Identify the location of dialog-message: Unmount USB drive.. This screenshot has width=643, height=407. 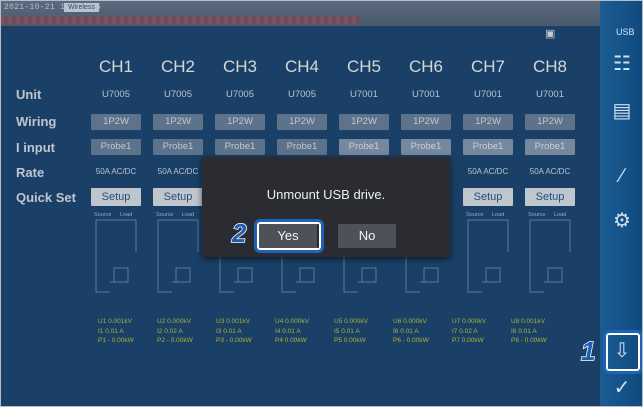
(326, 194).